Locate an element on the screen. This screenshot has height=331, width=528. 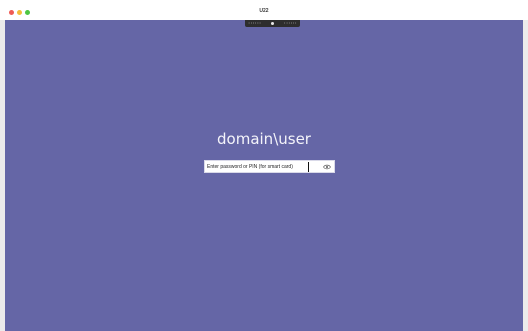
show-password-button is located at coordinates (327, 167).